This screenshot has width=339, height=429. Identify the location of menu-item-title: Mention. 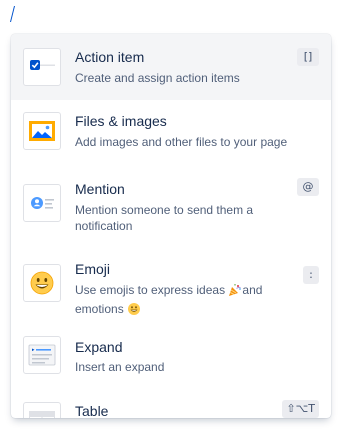
(100, 189).